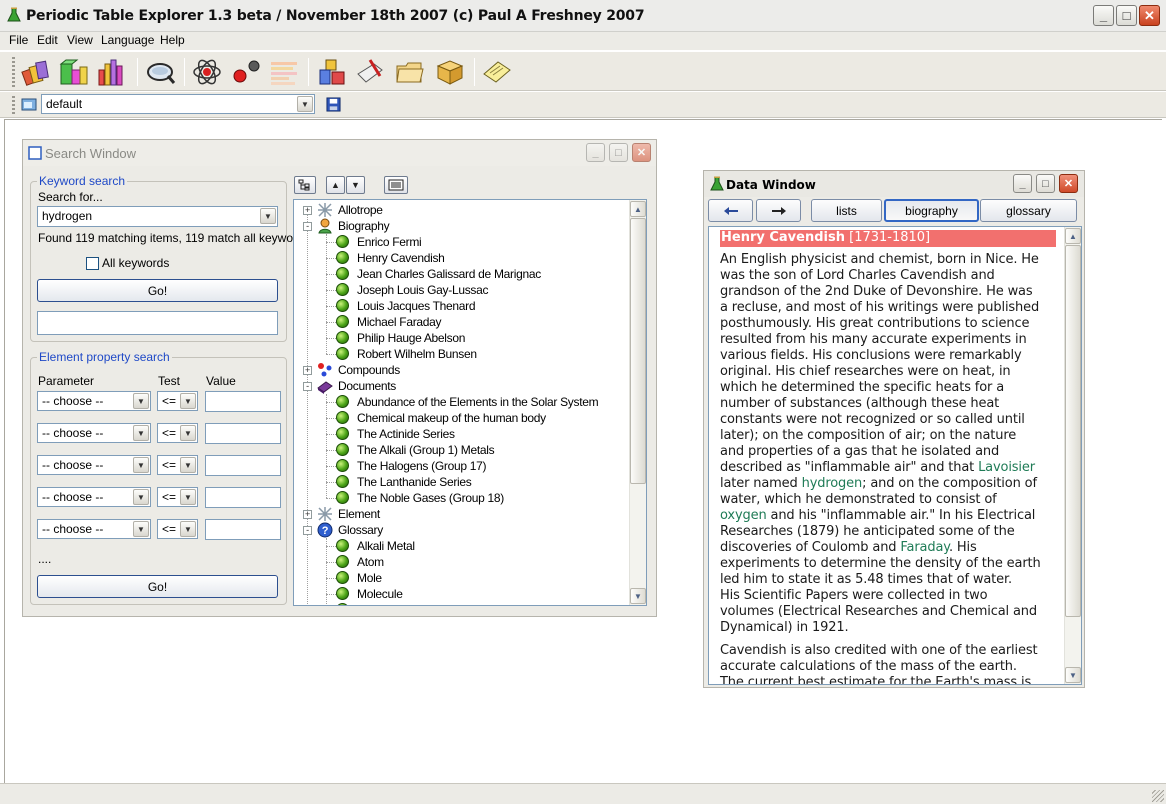  What do you see at coordinates (332, 72) in the screenshot?
I see `crystal-cubes-icon` at bounding box center [332, 72].